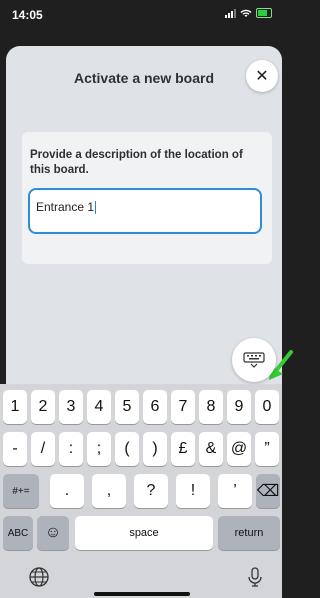  Describe the element at coordinates (144, 78) in the screenshot. I see `sheet-title: Activate a new board` at that location.